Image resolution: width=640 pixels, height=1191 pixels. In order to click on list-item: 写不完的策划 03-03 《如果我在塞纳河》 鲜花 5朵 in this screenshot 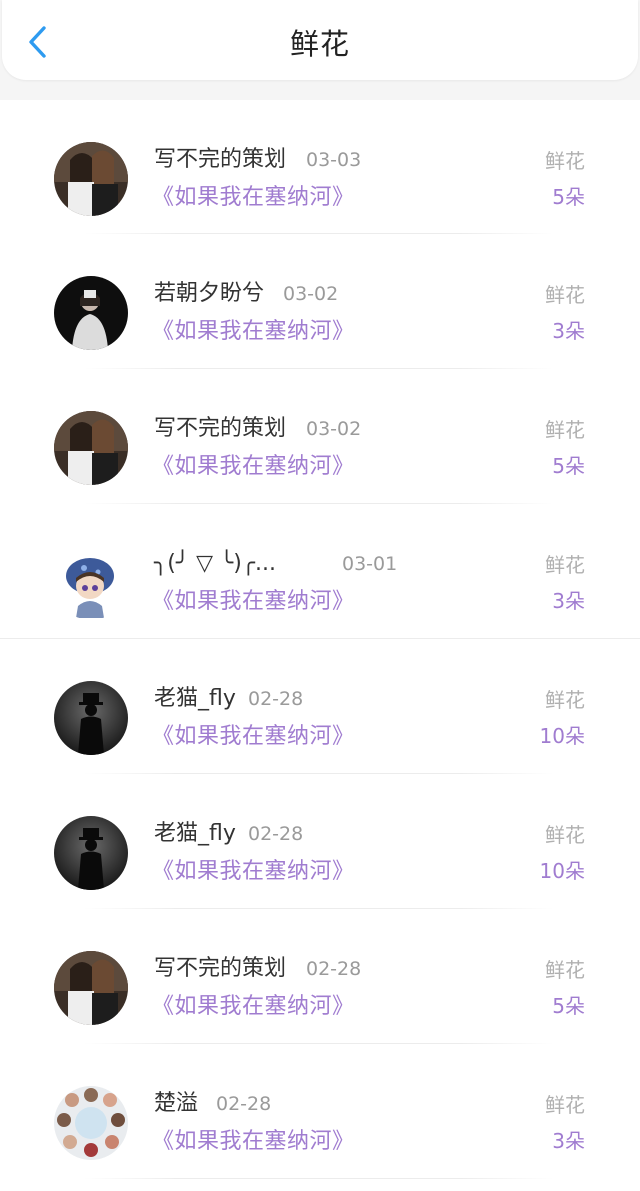, I will do `click(320, 167)`.